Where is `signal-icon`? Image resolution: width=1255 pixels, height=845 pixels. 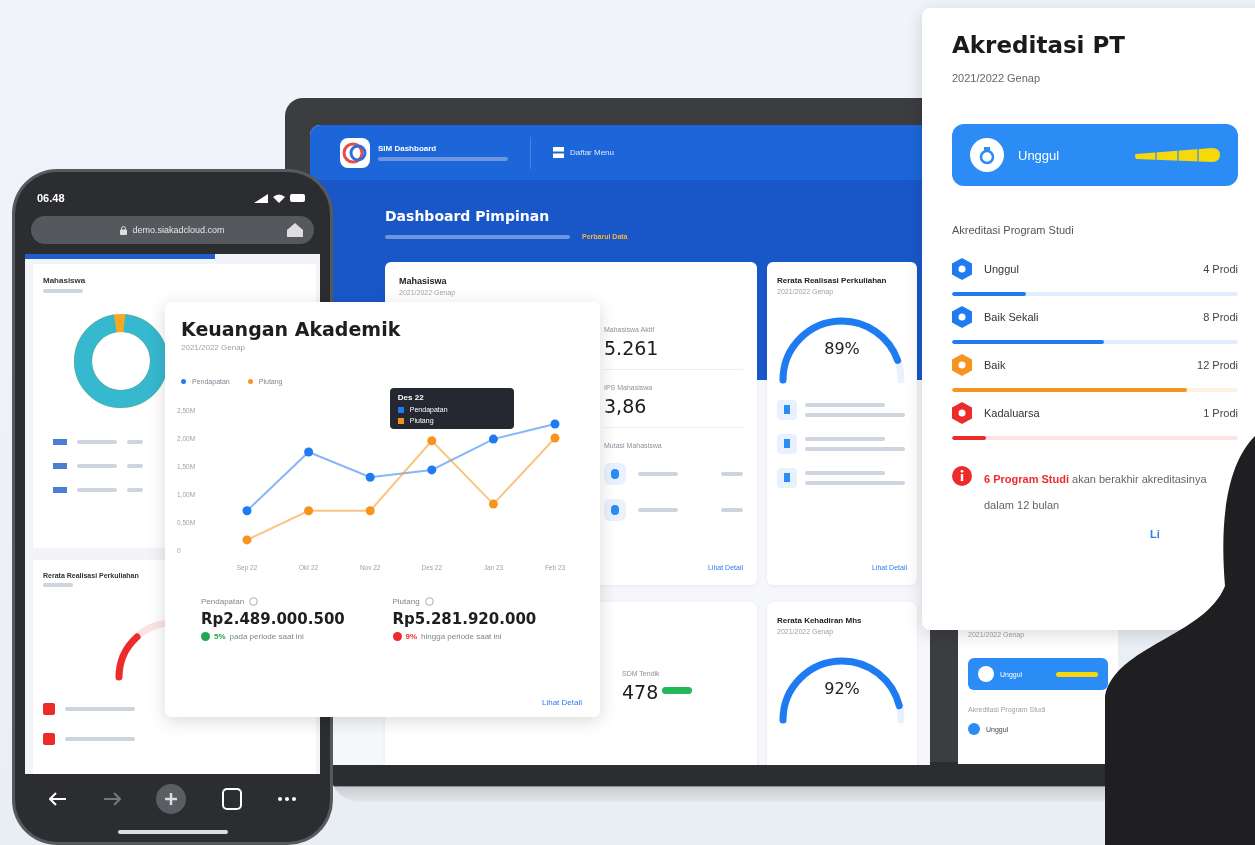 signal-icon is located at coordinates (261, 198).